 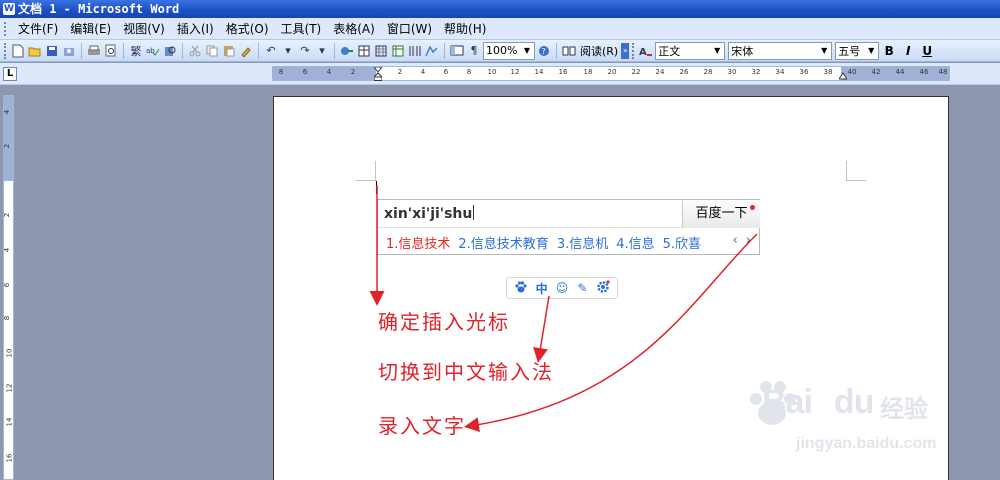 What do you see at coordinates (398, 51) in the screenshot?
I see `insert-excel-icon` at bounding box center [398, 51].